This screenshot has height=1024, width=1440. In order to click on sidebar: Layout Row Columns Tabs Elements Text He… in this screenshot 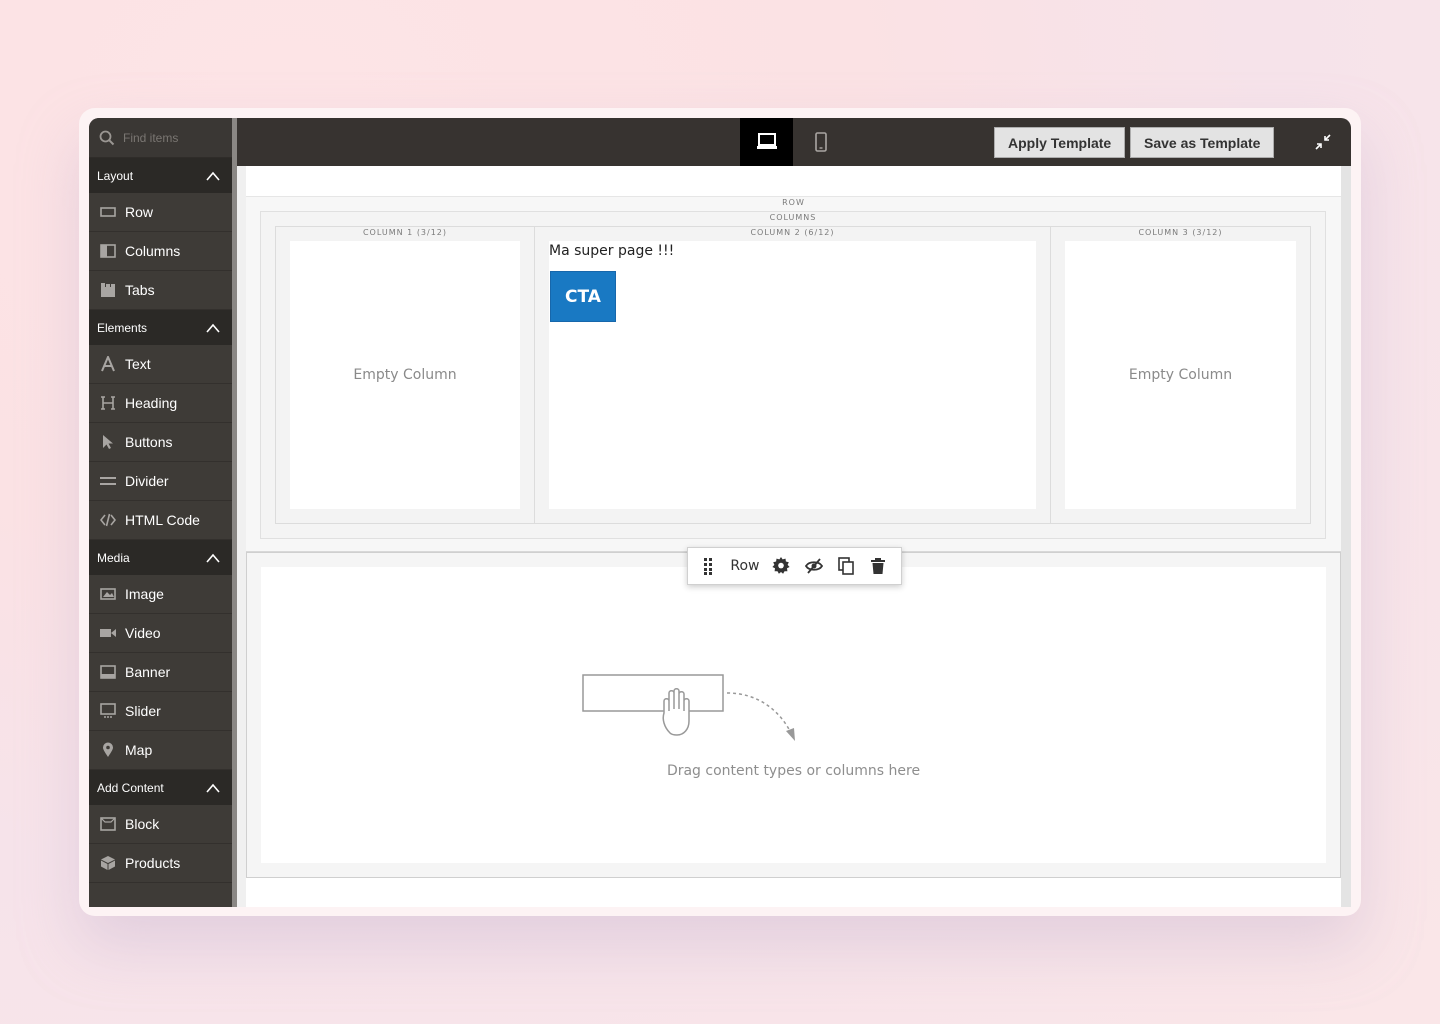, I will do `click(163, 512)`.